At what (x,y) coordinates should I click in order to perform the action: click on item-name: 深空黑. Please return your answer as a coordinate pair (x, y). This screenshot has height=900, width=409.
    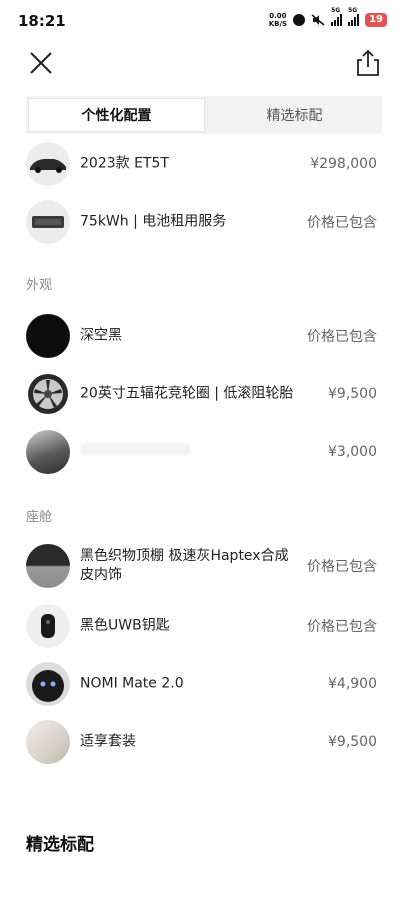
    Looking at the image, I should click on (101, 335).